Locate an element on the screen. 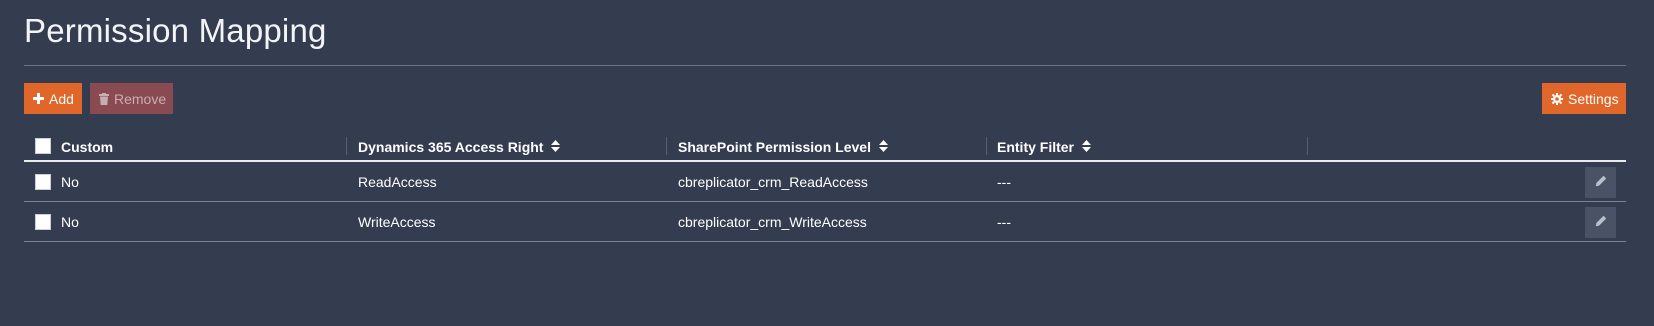 This screenshot has width=1654, height=326. settings-button: Settings is located at coordinates (1584, 98).